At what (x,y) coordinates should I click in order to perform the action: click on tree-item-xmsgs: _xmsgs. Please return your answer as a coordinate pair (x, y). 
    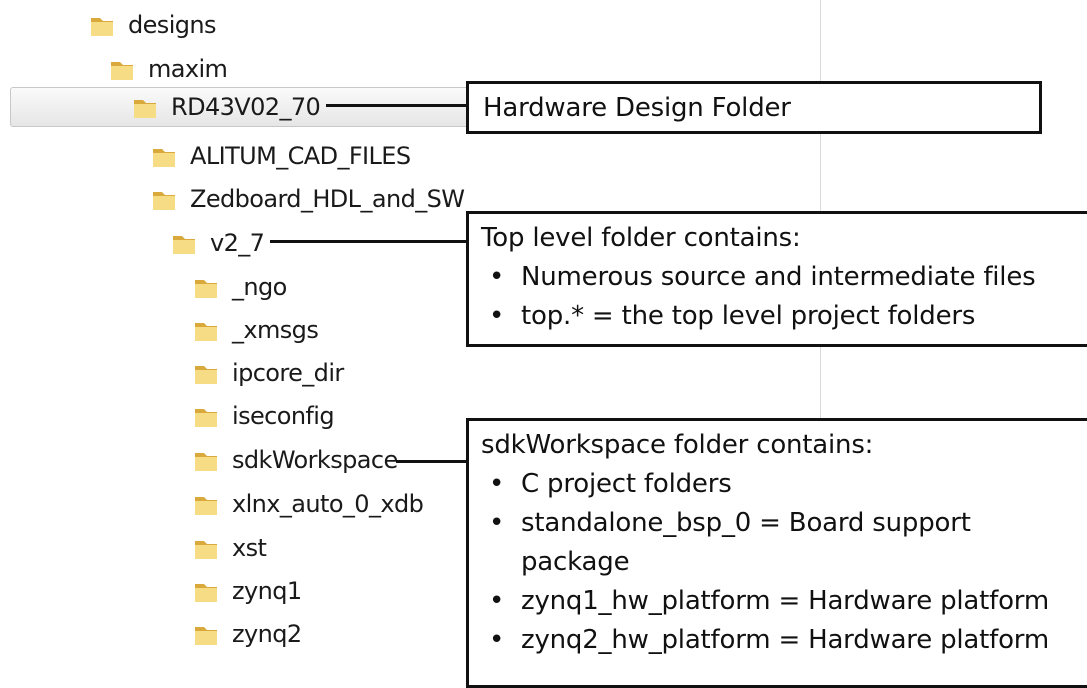
    Looking at the image, I should click on (255, 330).